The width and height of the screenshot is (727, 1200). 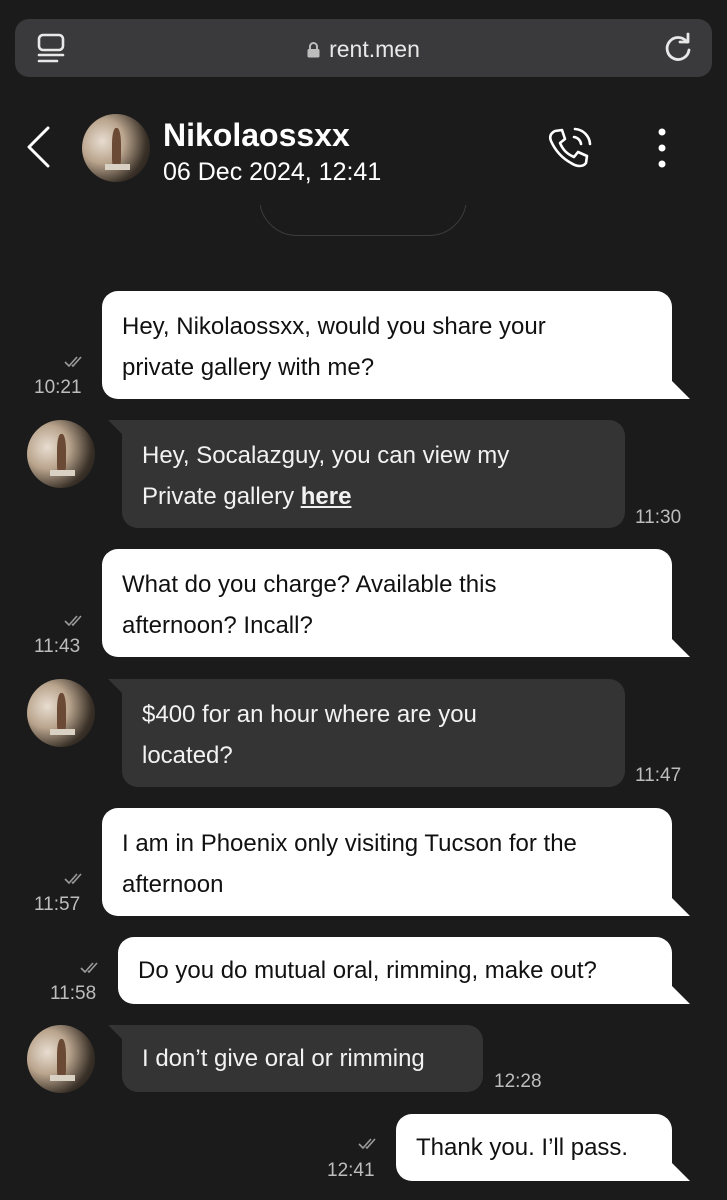 I want to click on reload-icon, so click(x=678, y=48).